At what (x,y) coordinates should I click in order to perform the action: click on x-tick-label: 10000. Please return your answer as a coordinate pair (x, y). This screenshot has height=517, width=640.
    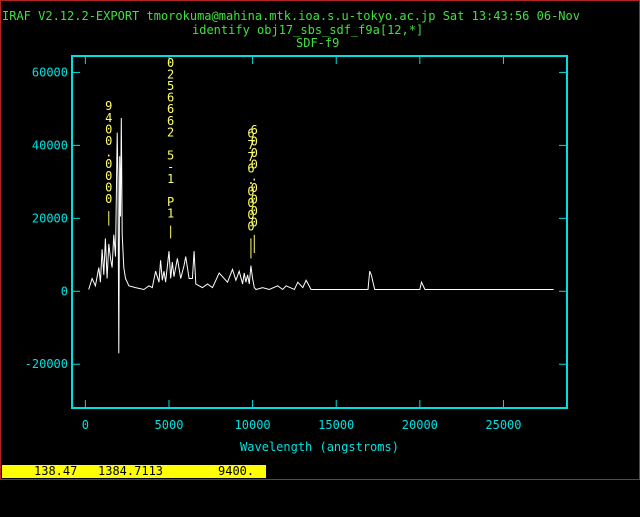
    Looking at the image, I should click on (253, 425).